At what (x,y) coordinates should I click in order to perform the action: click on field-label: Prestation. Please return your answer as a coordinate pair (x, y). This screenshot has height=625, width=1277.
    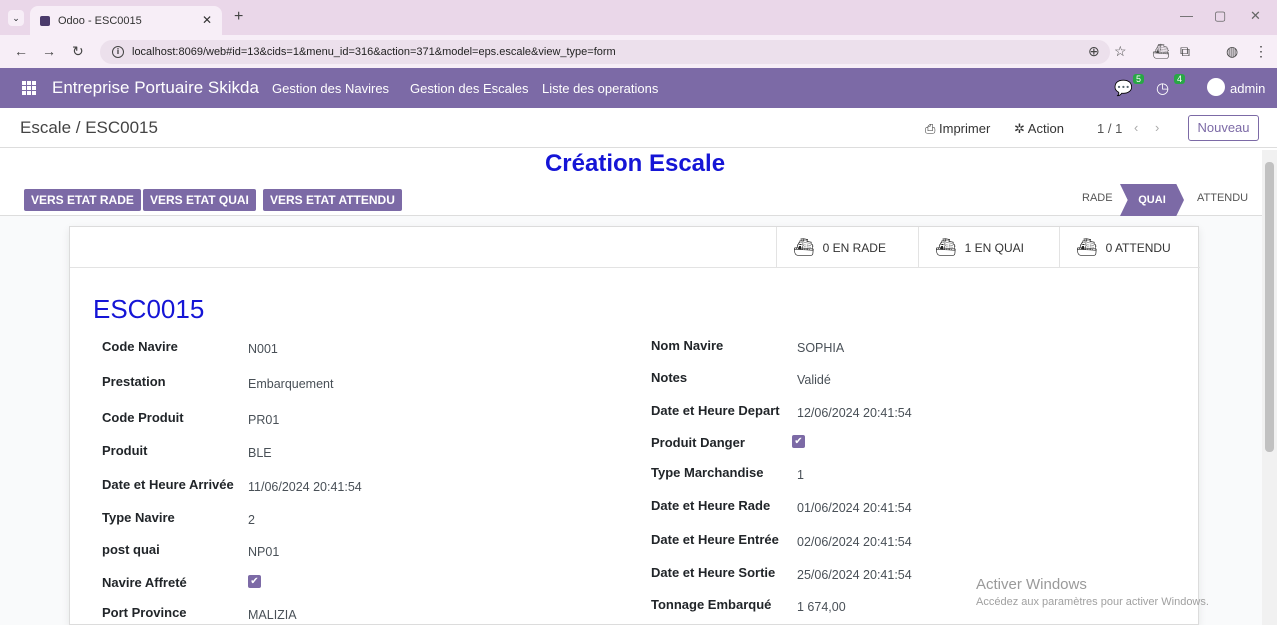
    Looking at the image, I should click on (134, 381).